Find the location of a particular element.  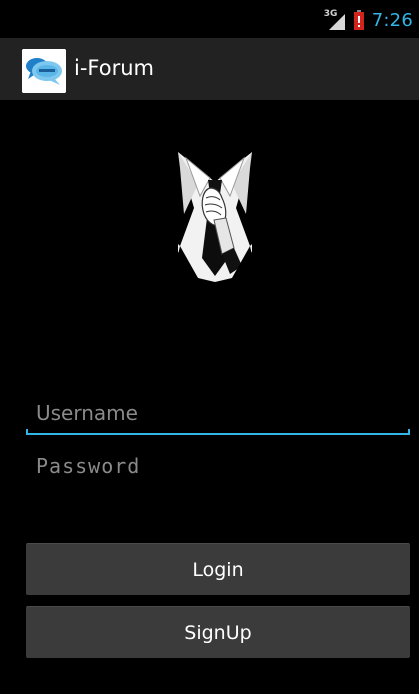

status-bar: 3G 7:26 is located at coordinates (209, 19).